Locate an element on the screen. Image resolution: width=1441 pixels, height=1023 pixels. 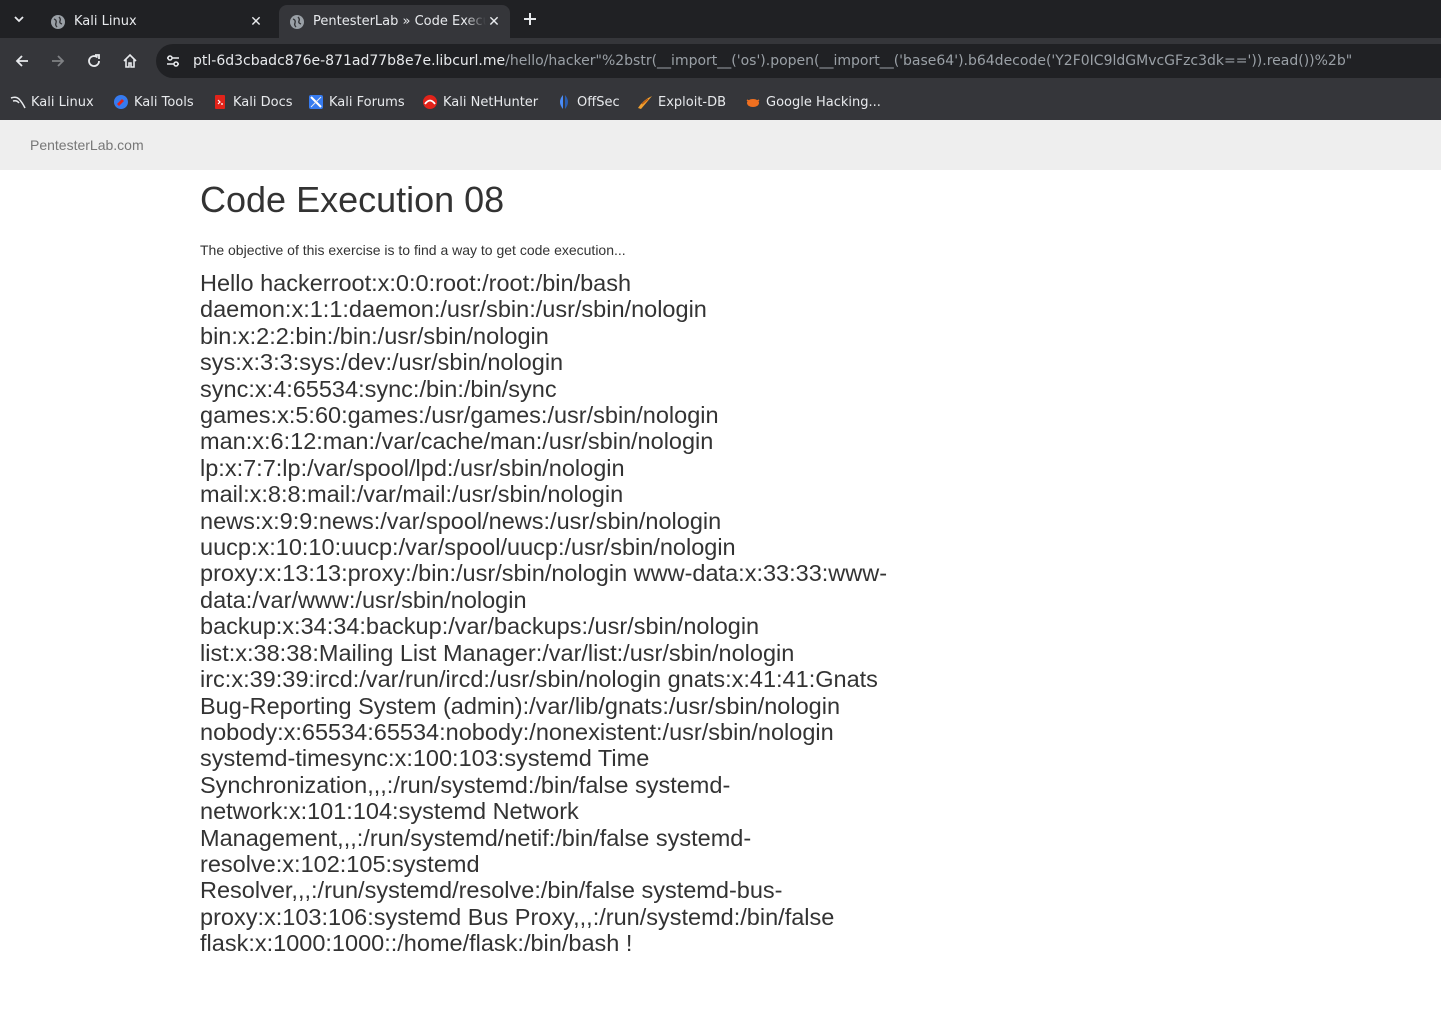
bookmark-kali-tools: Kali Tools is located at coordinates (153, 102).